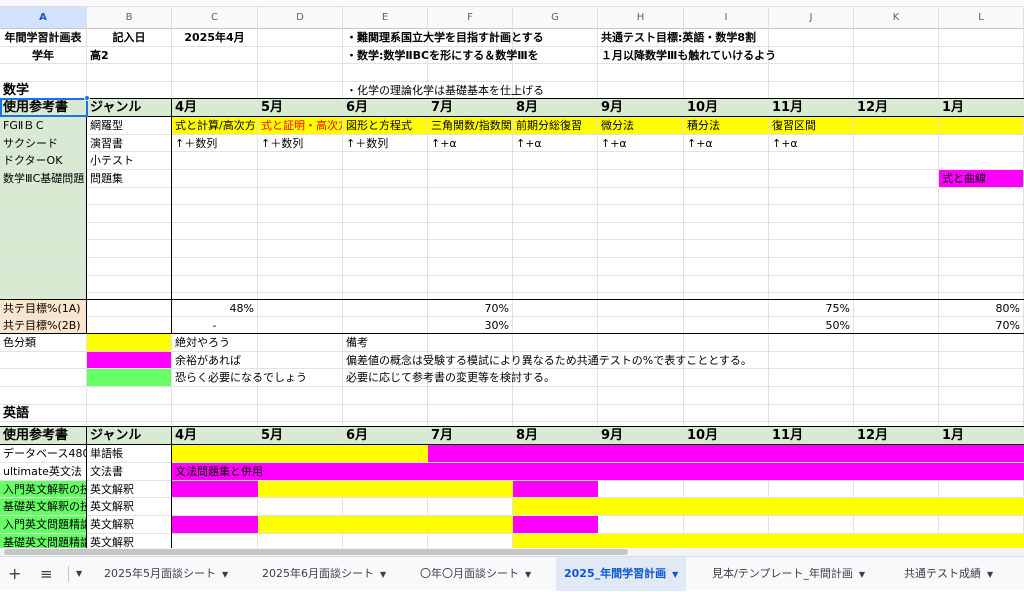 This screenshot has width=1024, height=592. Describe the element at coordinates (811, 436) in the screenshot. I see `english-header-cell: 11月` at that location.